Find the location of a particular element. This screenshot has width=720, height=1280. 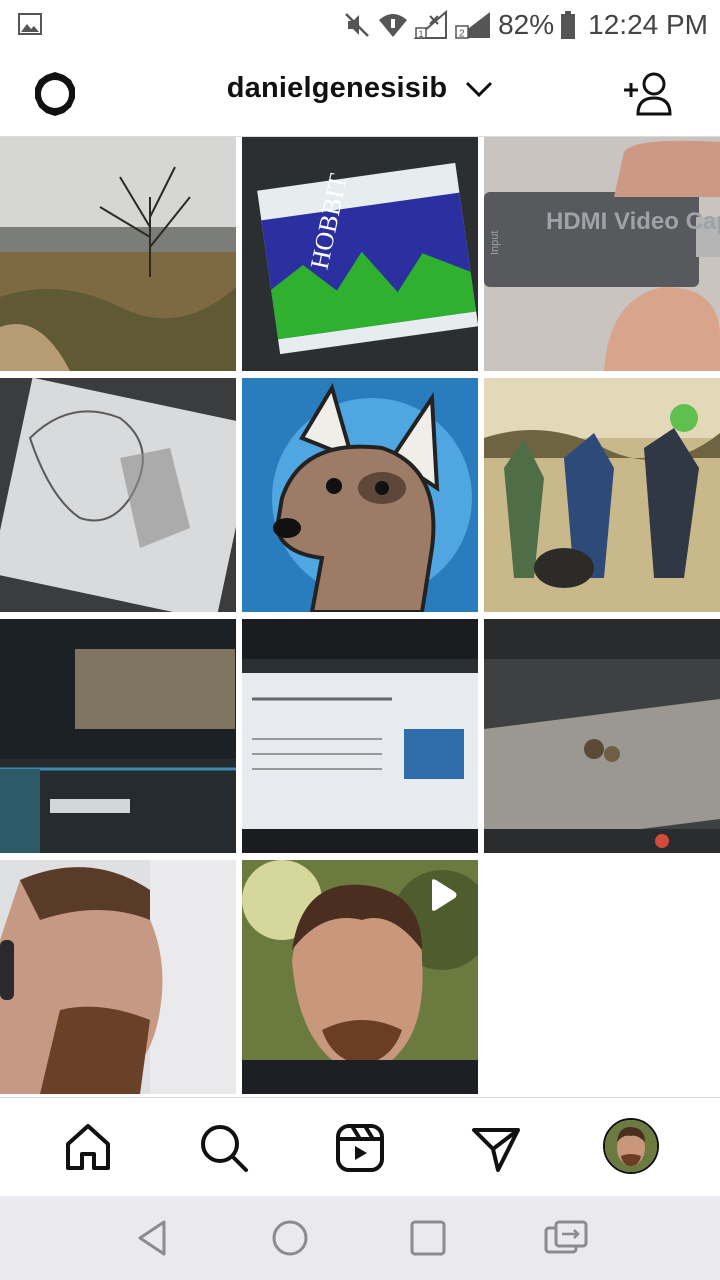

back-icon is located at coordinates (152, 1238).